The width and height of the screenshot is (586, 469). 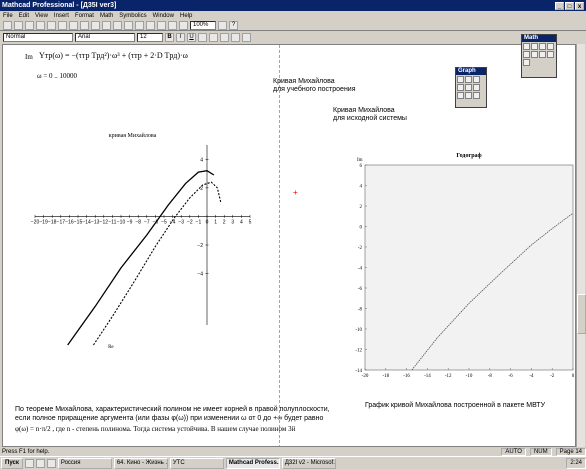 I want to click on equal-icon, so click(x=139, y=25).